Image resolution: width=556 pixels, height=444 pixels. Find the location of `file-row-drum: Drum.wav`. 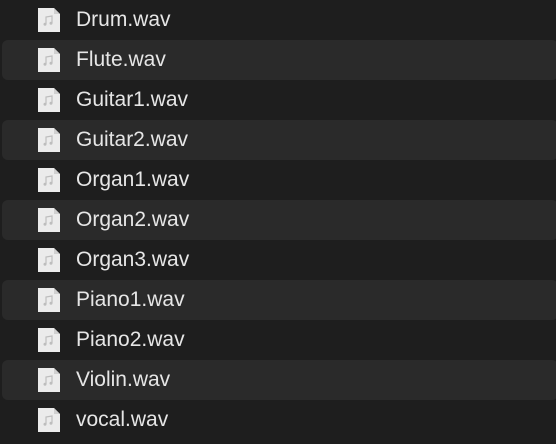

file-row-drum: Drum.wav is located at coordinates (278, 20).